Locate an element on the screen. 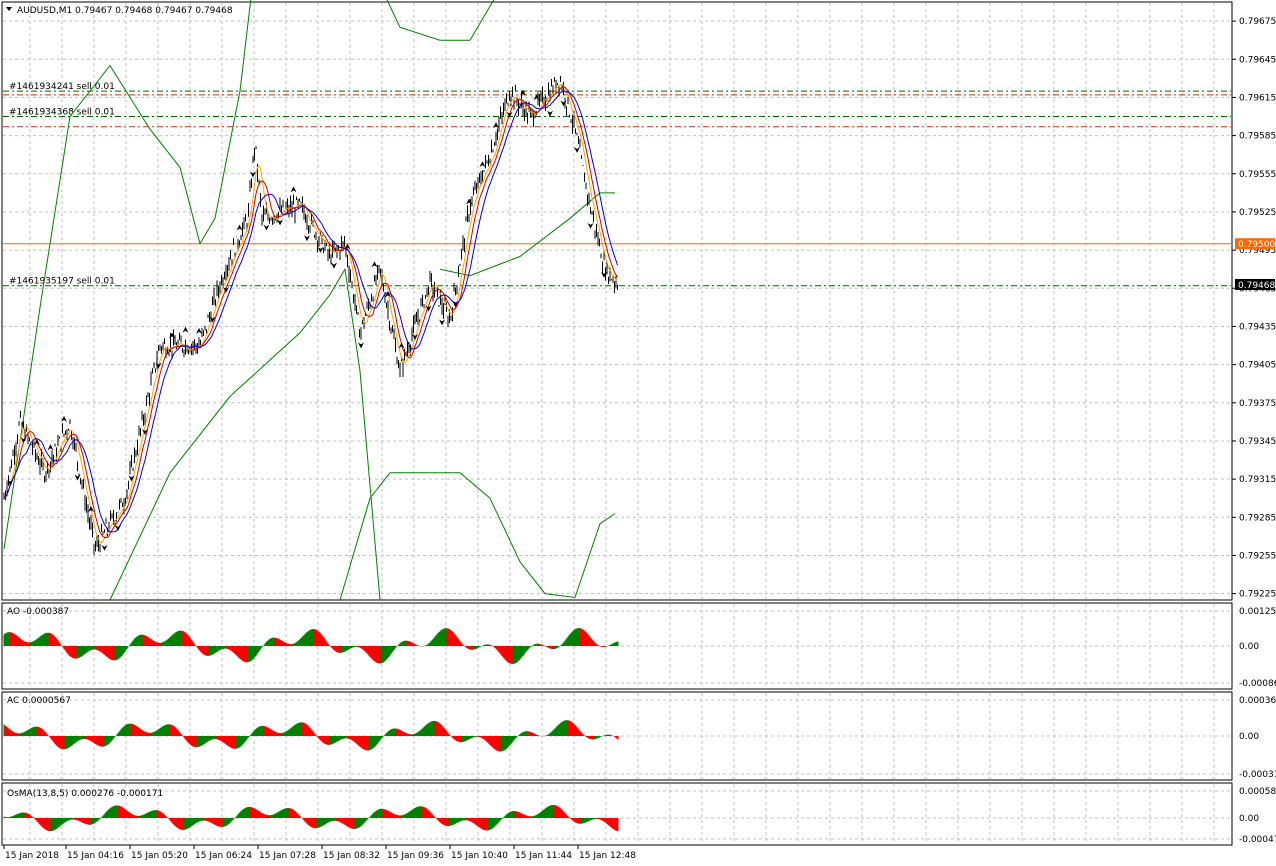 This screenshot has height=866, width=1276. ao-label: AO -0.000387 is located at coordinates (38, 612).